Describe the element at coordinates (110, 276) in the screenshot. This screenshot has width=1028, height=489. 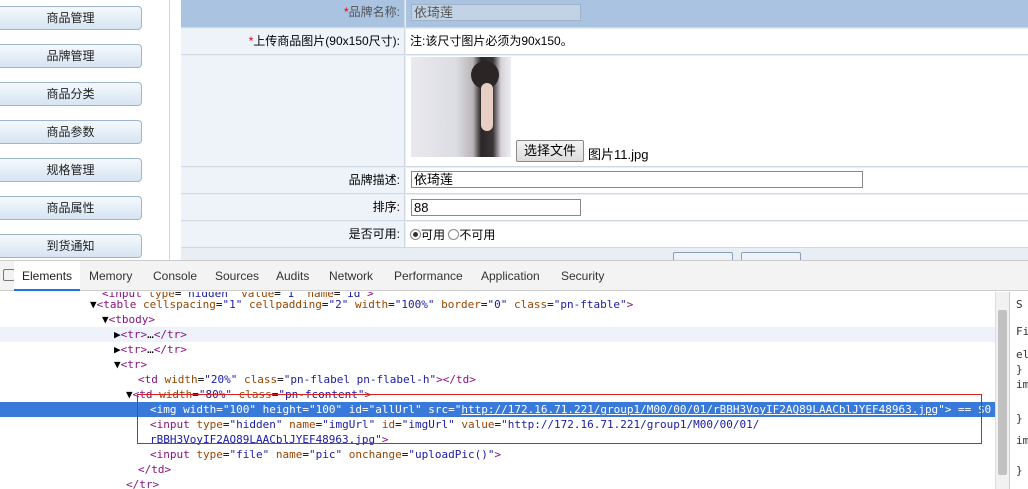
I see `tab-memory: Memory` at that location.